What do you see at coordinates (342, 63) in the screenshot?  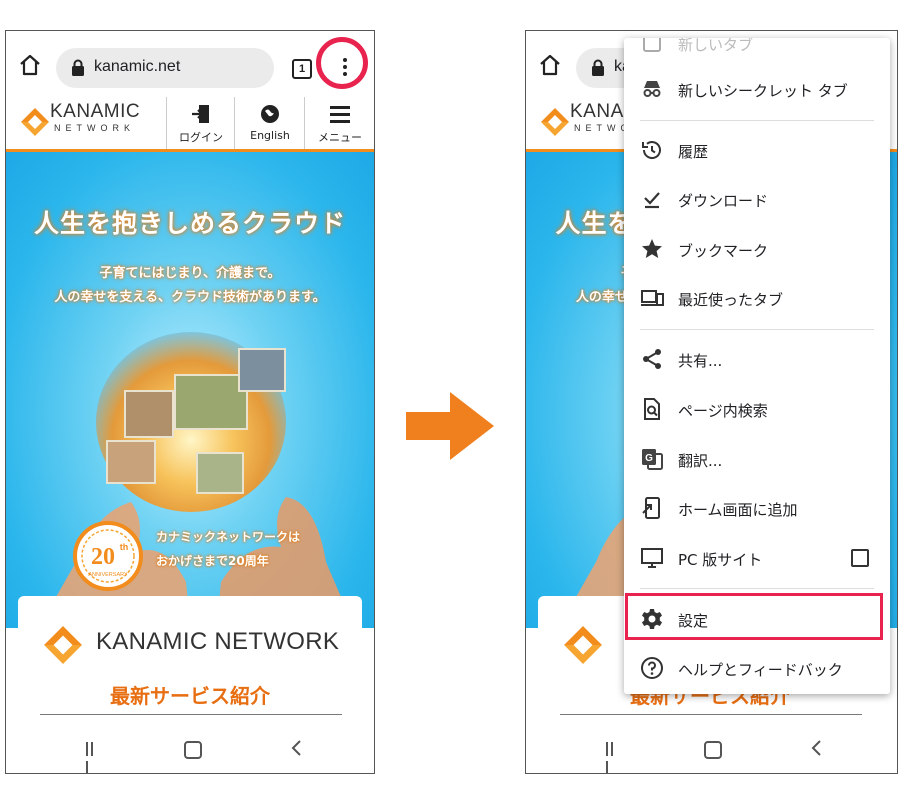 I see `highlight-circle` at bounding box center [342, 63].